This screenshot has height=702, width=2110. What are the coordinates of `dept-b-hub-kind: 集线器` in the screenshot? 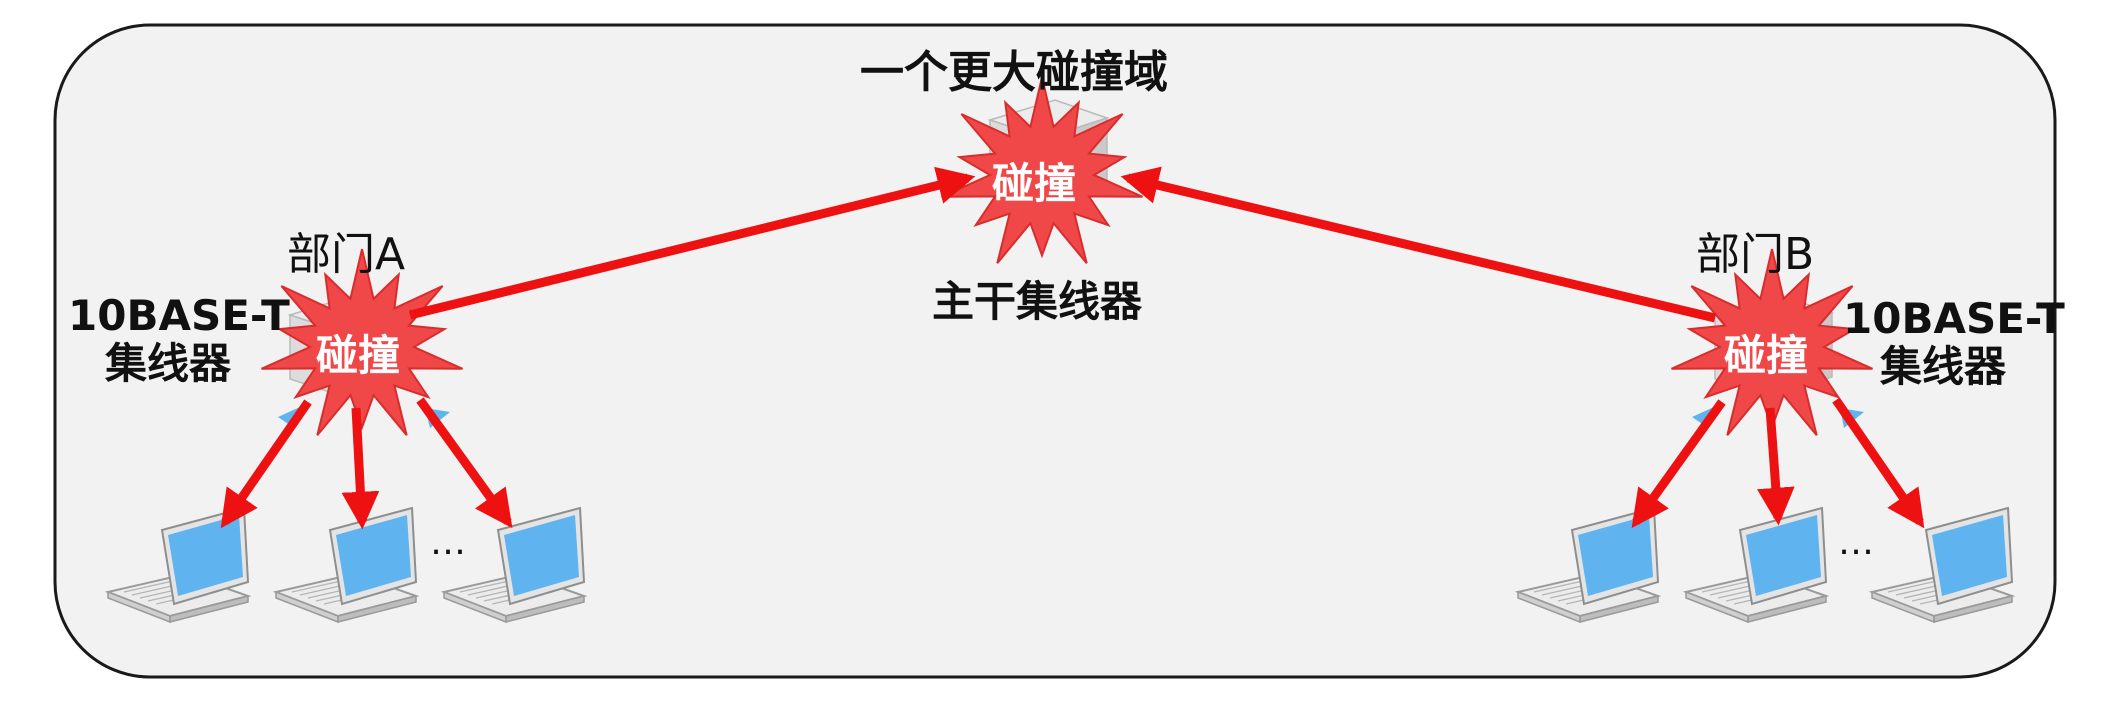 It's located at (1942, 366).